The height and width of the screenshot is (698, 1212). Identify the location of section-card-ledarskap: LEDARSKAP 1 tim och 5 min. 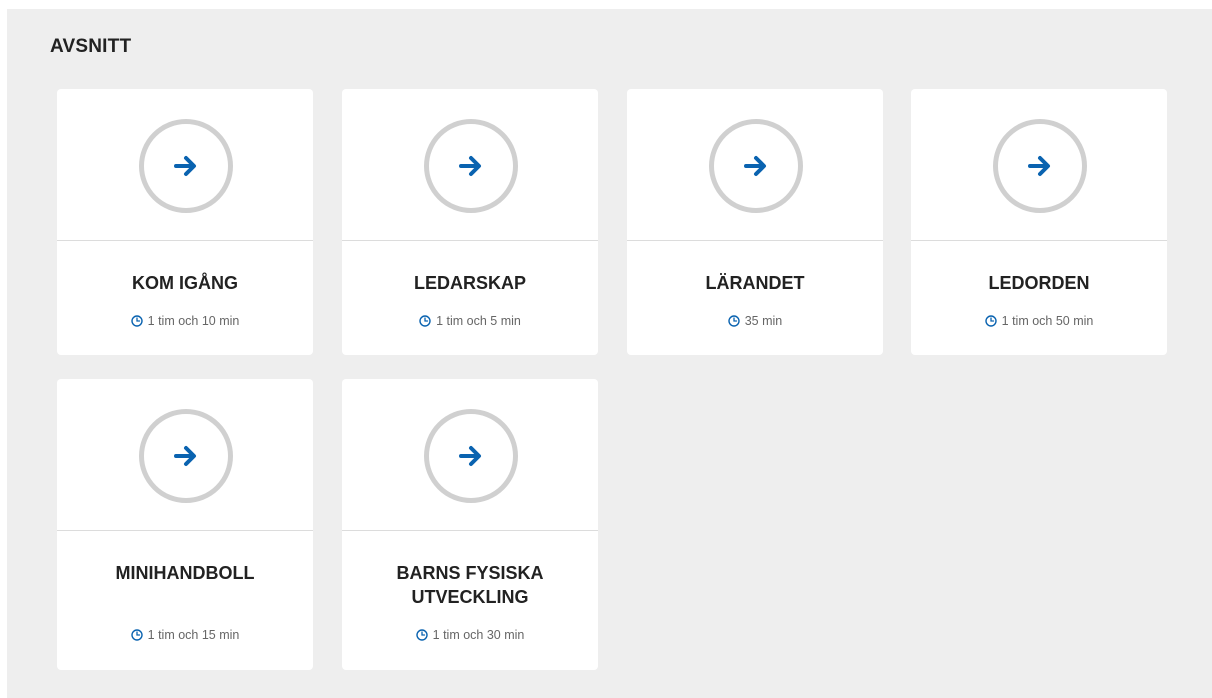
(470, 222).